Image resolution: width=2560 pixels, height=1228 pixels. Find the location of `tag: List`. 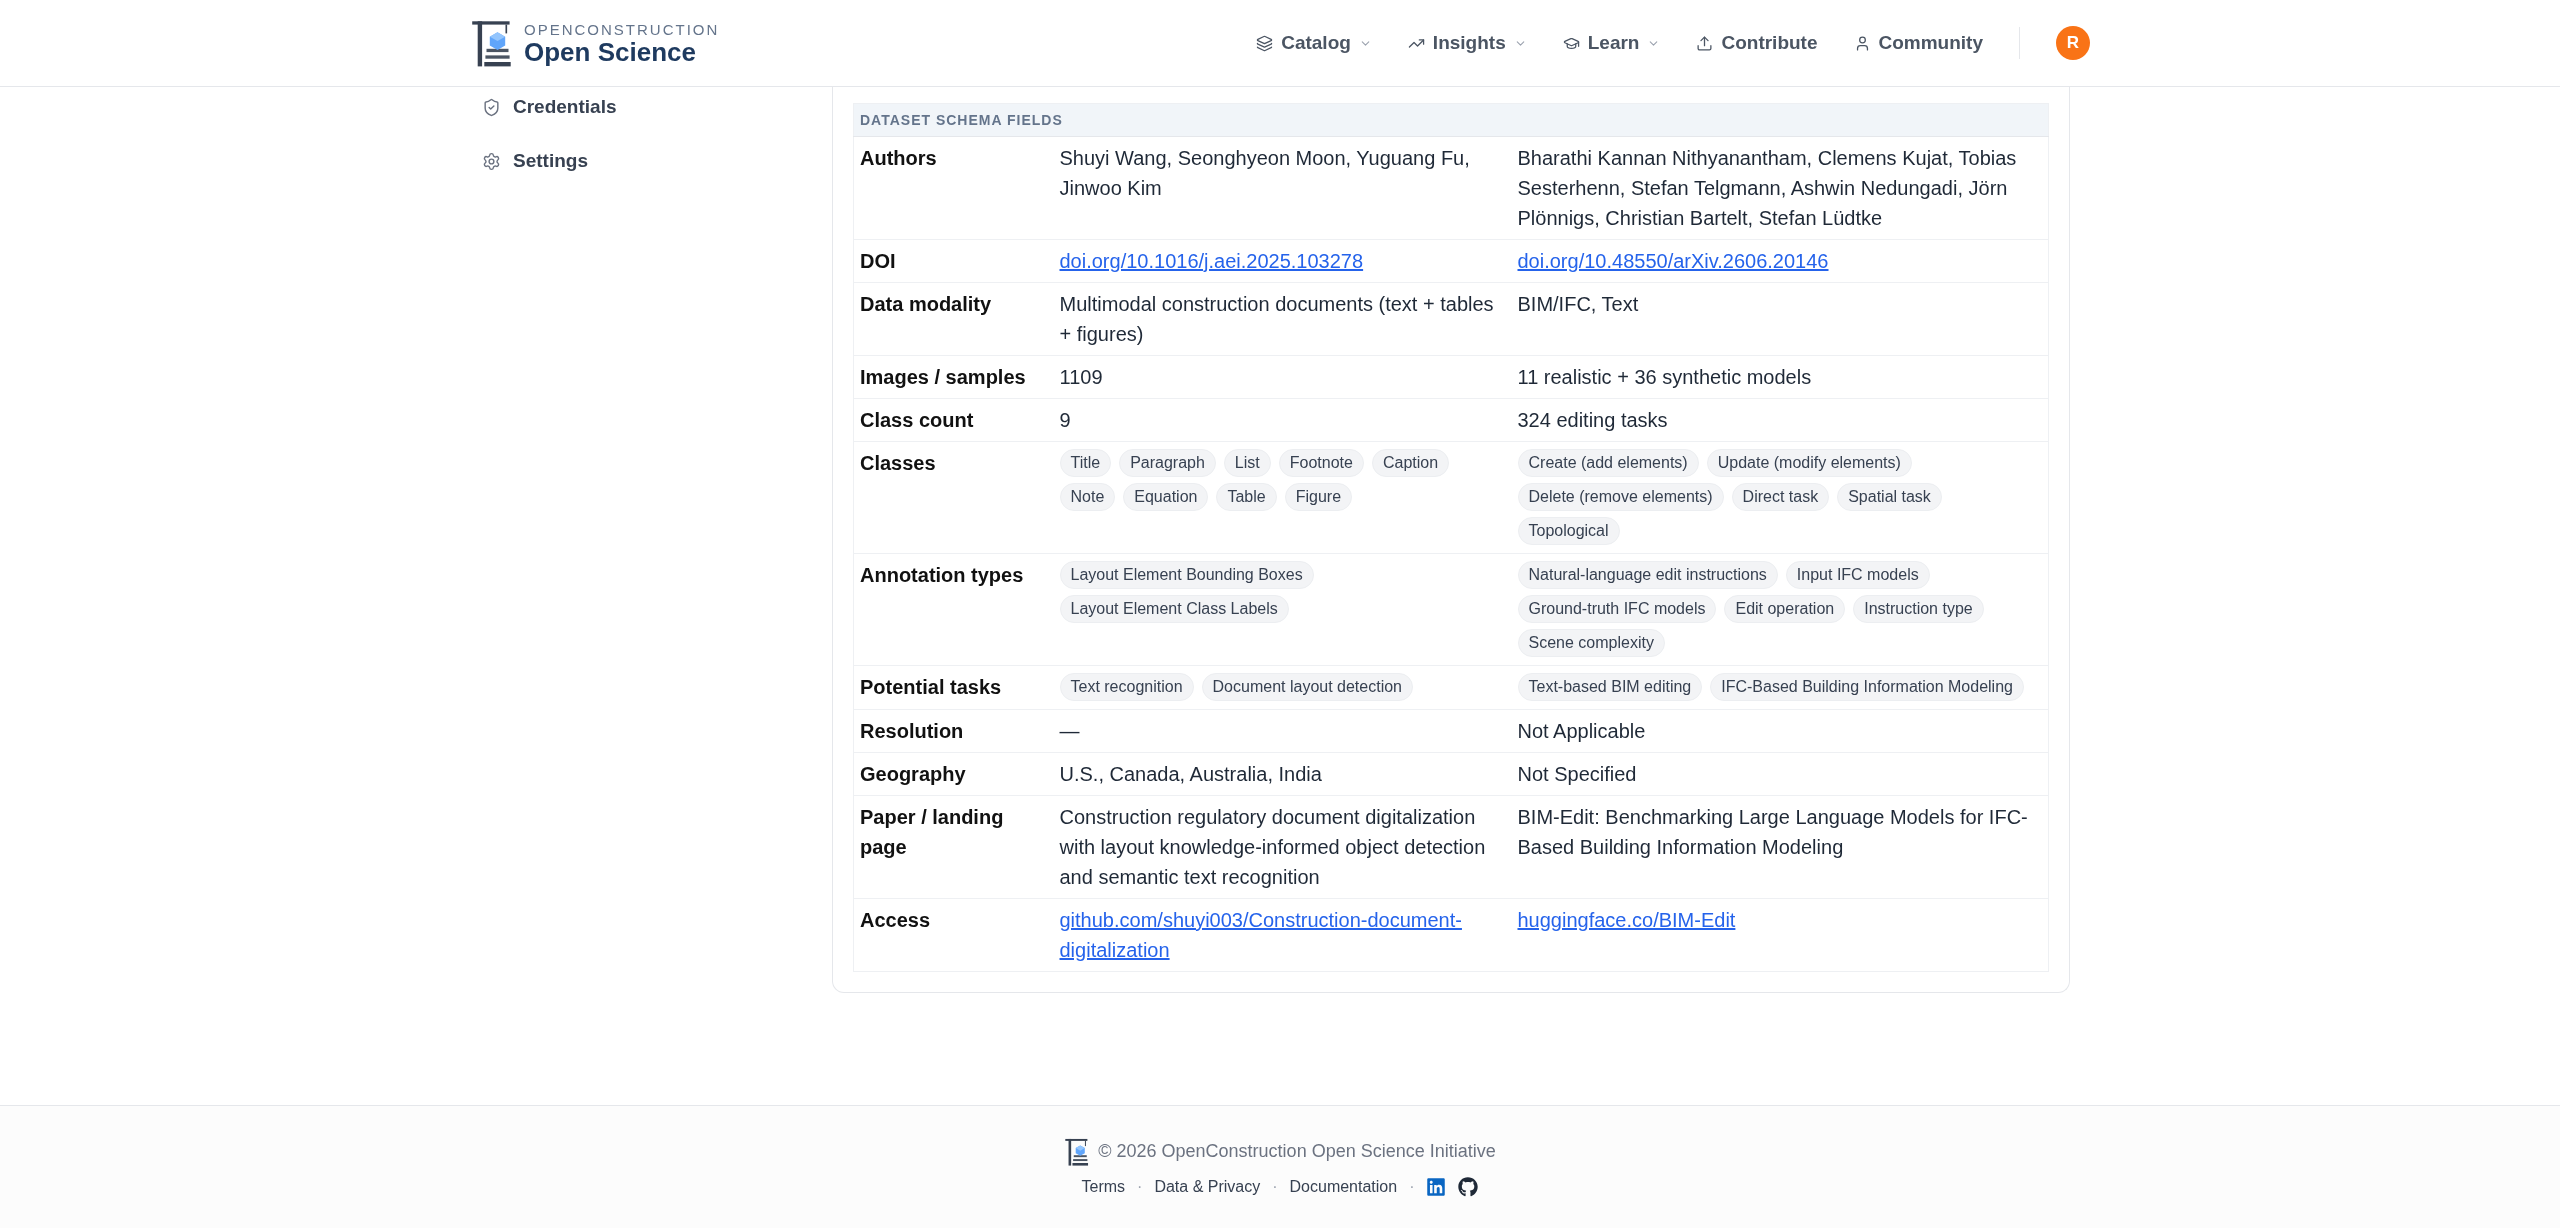

tag: List is located at coordinates (1247, 463).